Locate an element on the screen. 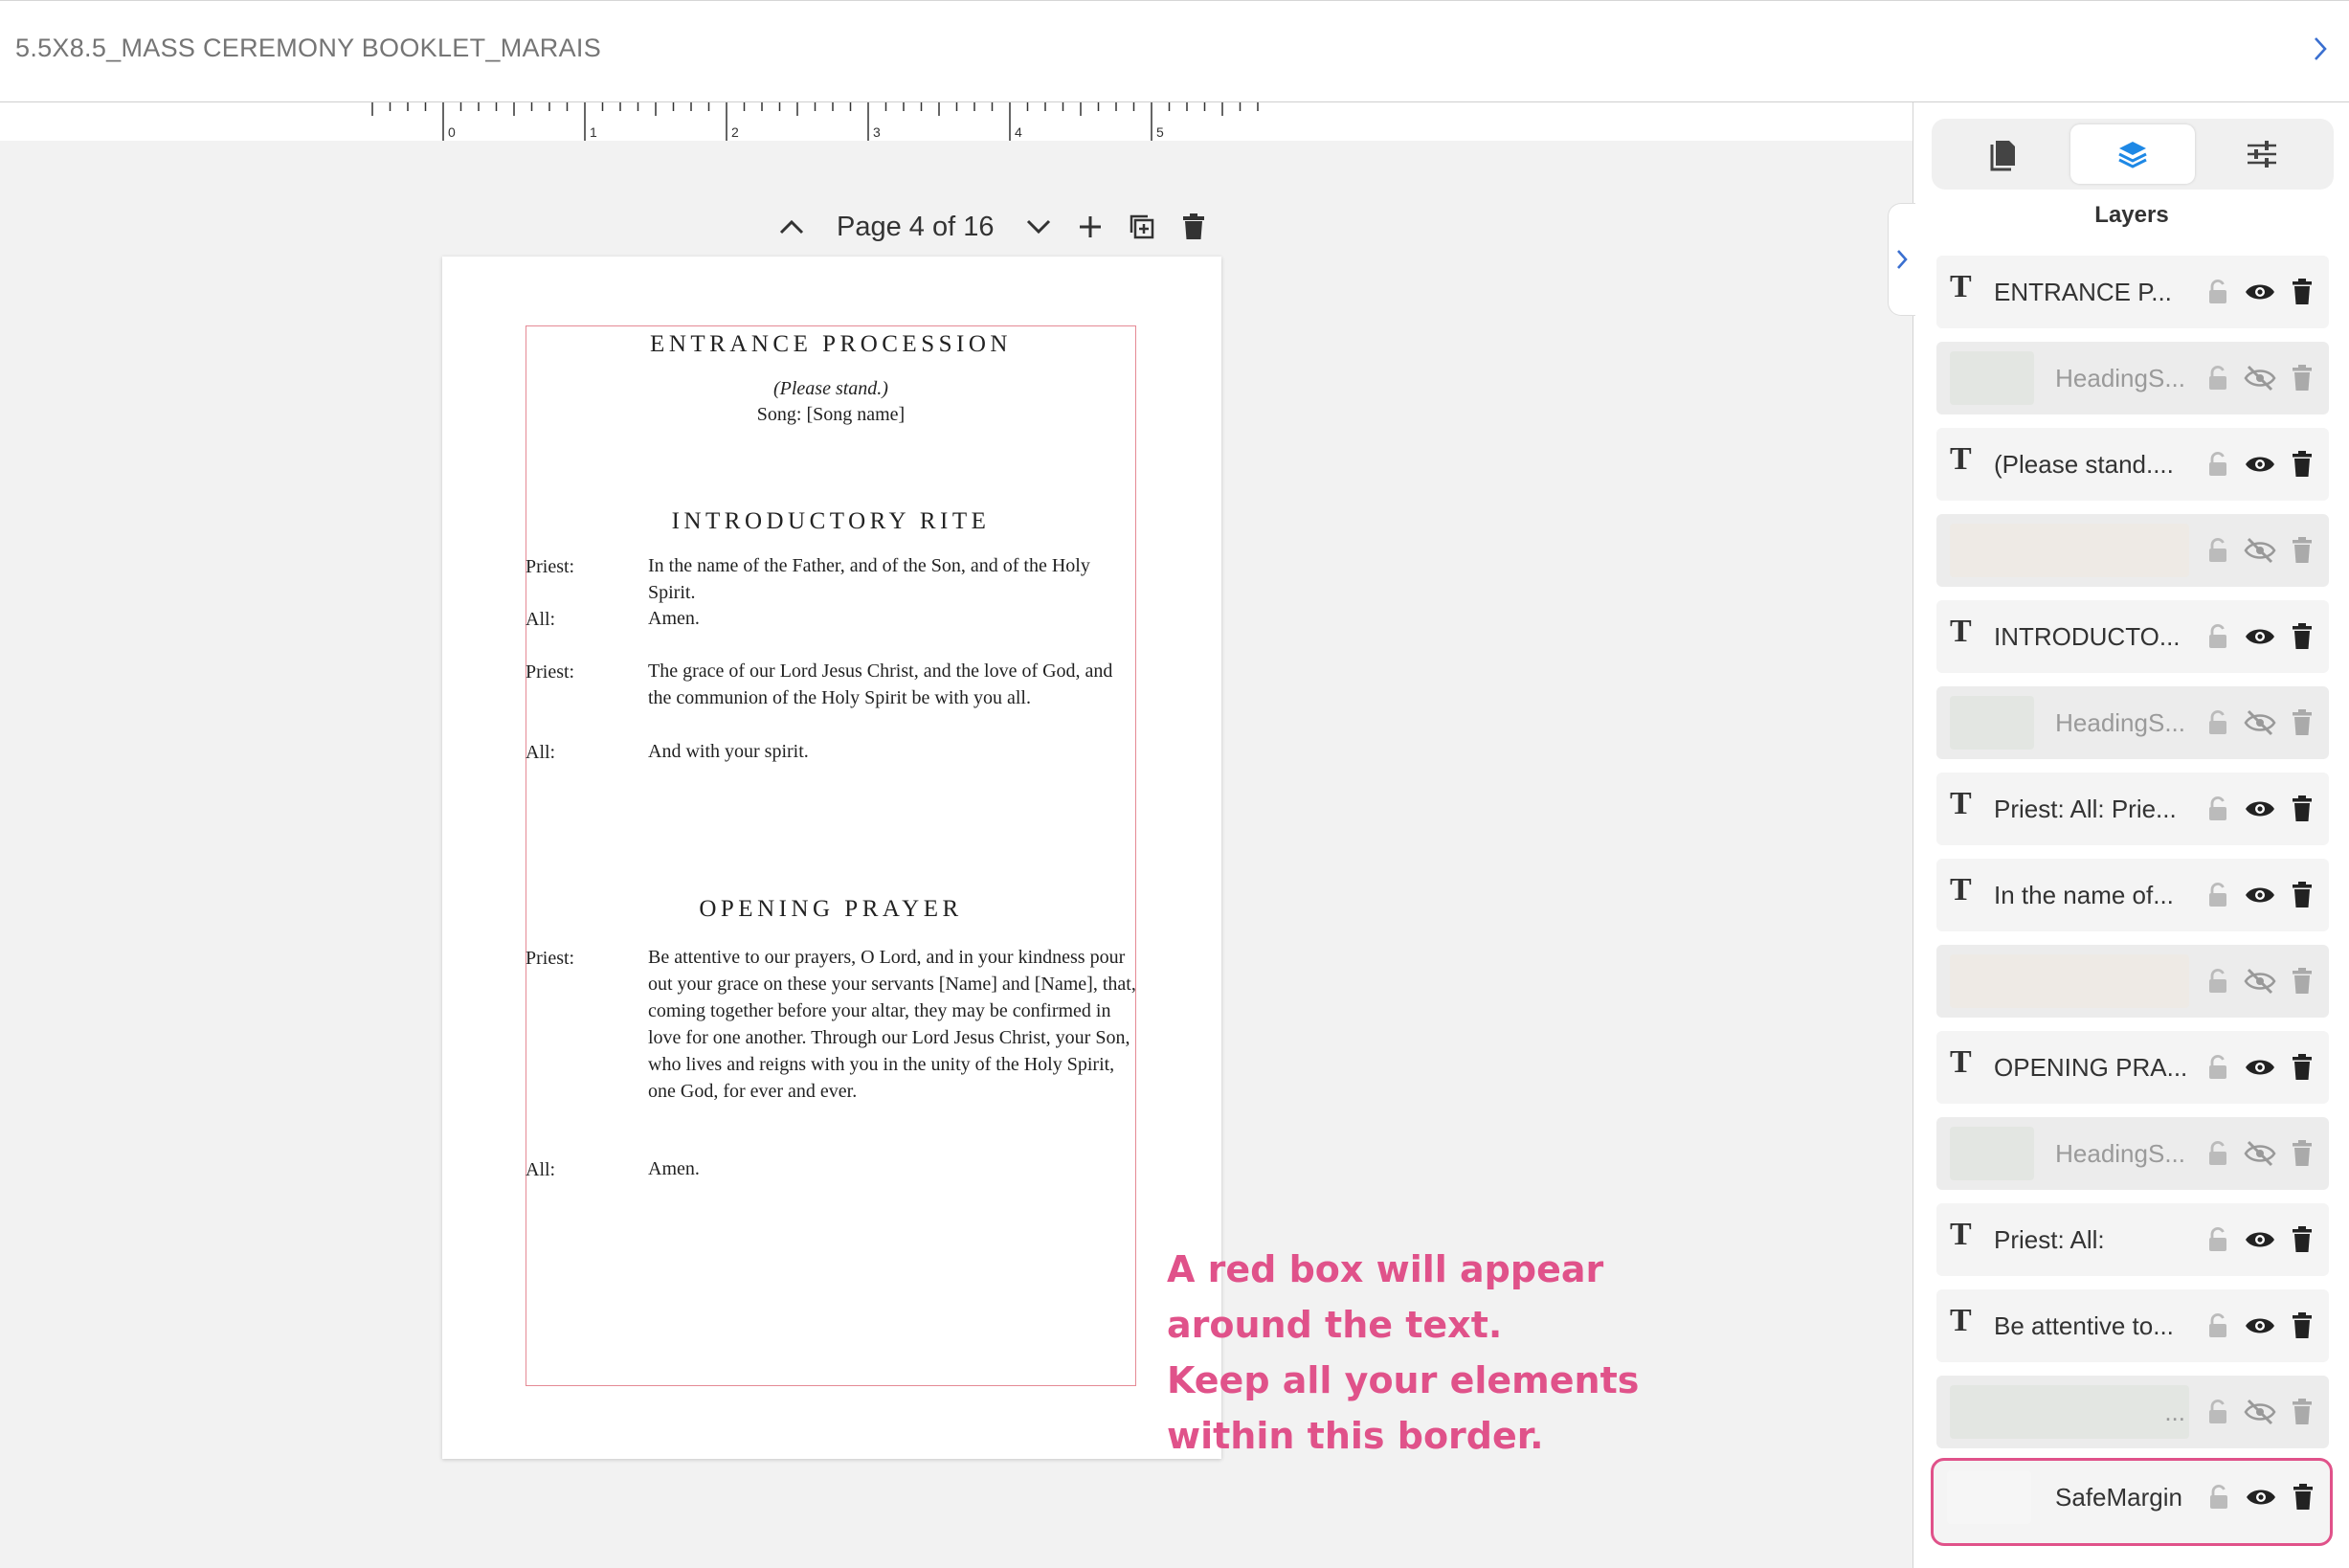  role-label: Priest: is located at coordinates (550, 672).